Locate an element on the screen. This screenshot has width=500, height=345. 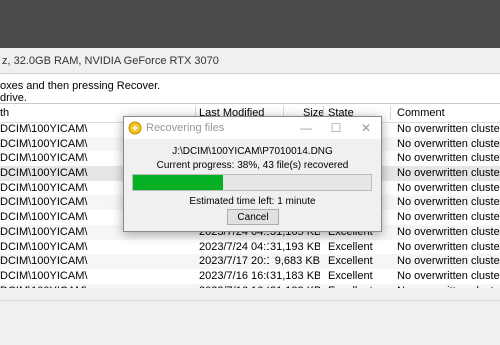
divider is located at coordinates (250, 300).